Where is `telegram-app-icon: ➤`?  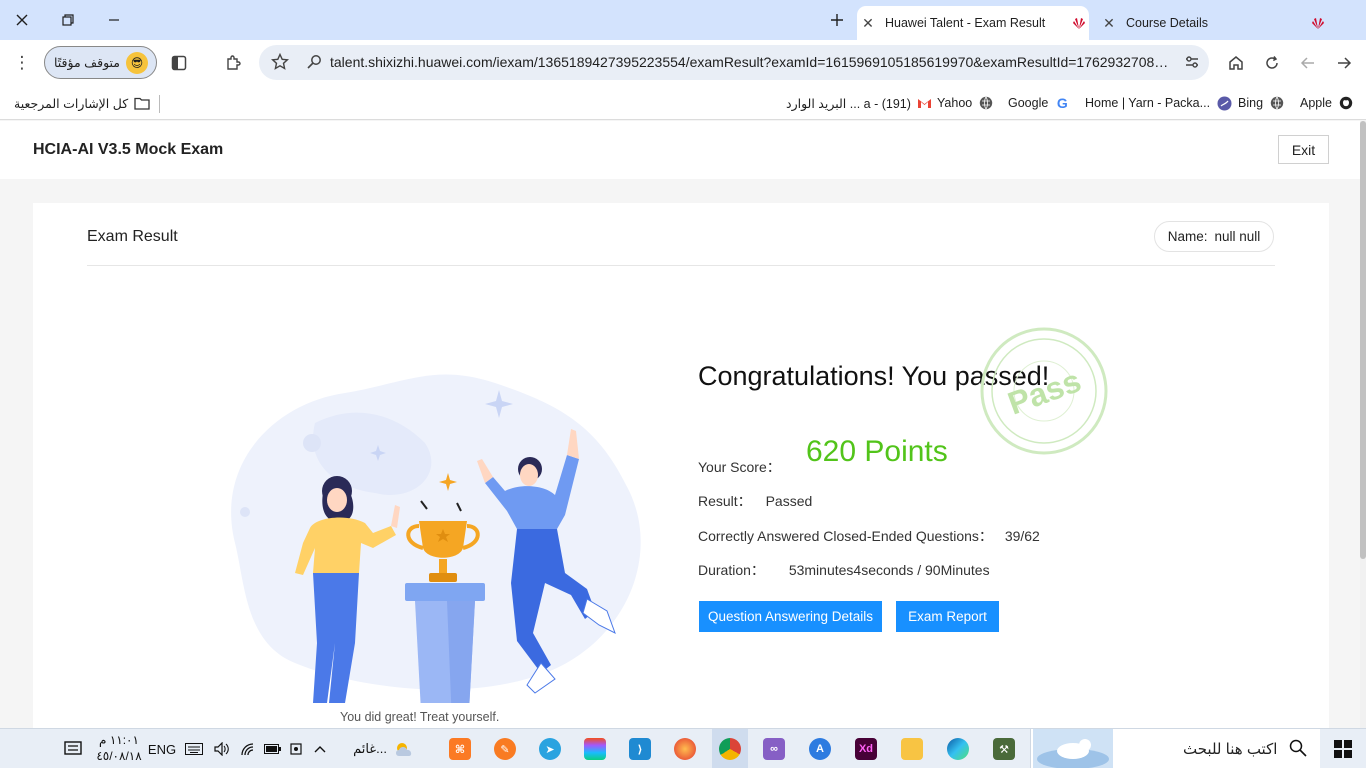
telegram-app-icon: ➤ is located at coordinates (550, 748).